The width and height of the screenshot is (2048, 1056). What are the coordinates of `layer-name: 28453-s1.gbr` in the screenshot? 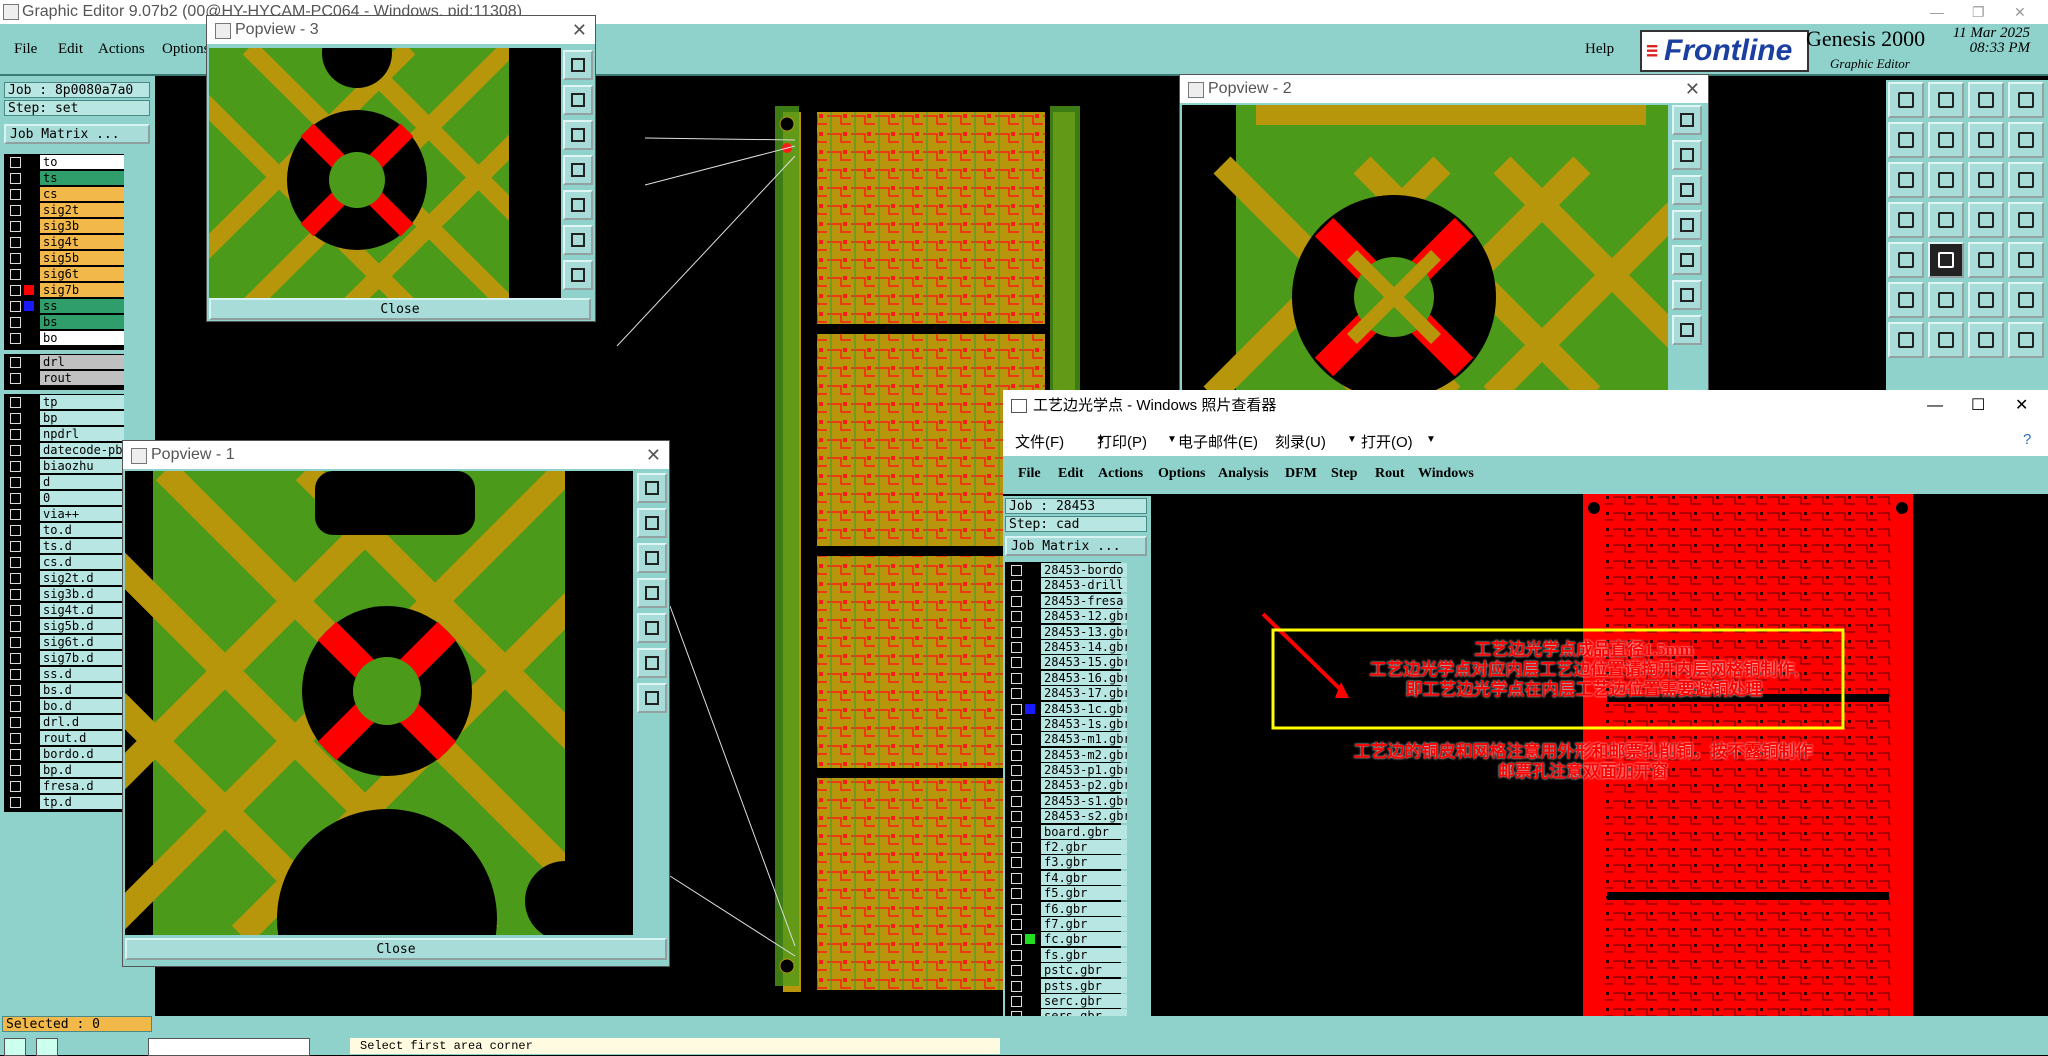 It's located at (1084, 800).